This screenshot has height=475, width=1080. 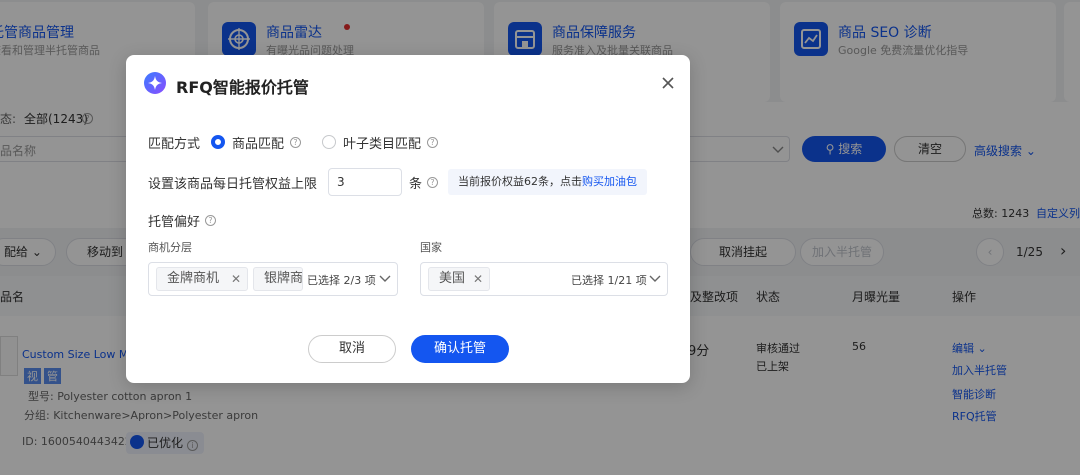 I want to click on tier-chip-gold: 金牌商机 ✕, so click(x=202, y=279).